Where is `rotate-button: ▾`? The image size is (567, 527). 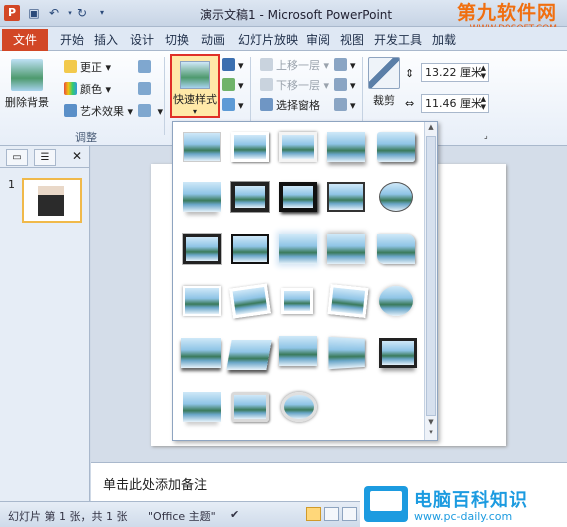 rotate-button: ▾ is located at coordinates (345, 106).